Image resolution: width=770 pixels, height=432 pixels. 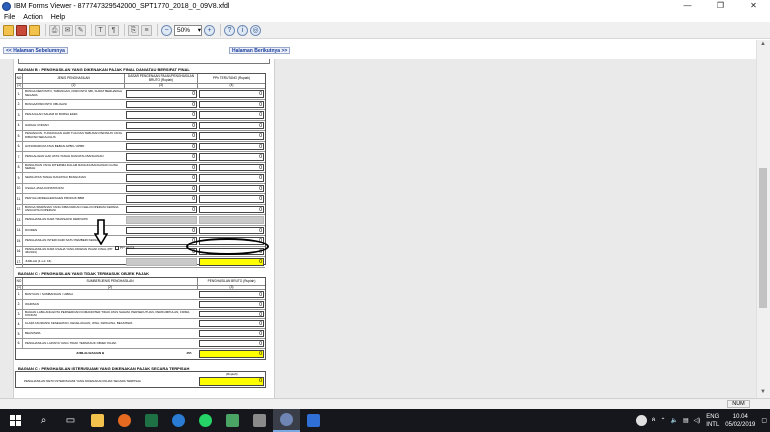 I want to click on volume-icon: 🔈, so click(x=674, y=420).